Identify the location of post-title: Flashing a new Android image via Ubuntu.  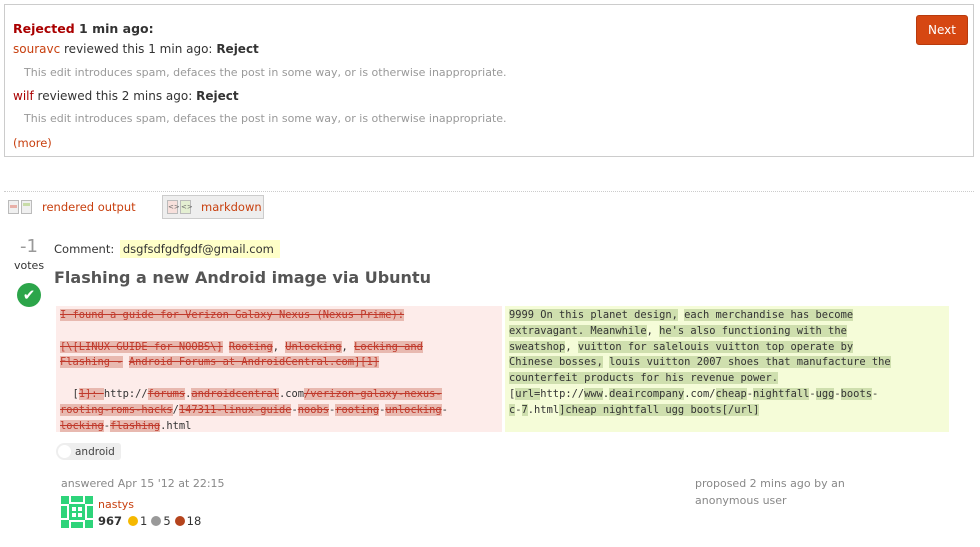
(242, 277).